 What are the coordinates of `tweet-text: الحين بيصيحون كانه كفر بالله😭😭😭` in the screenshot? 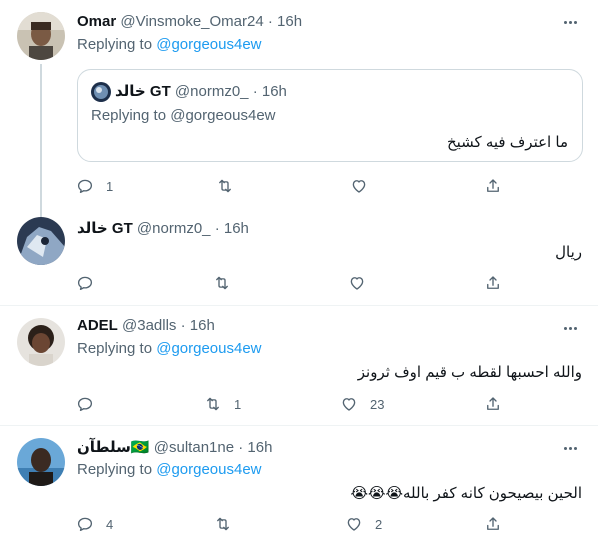 It's located at (466, 493).